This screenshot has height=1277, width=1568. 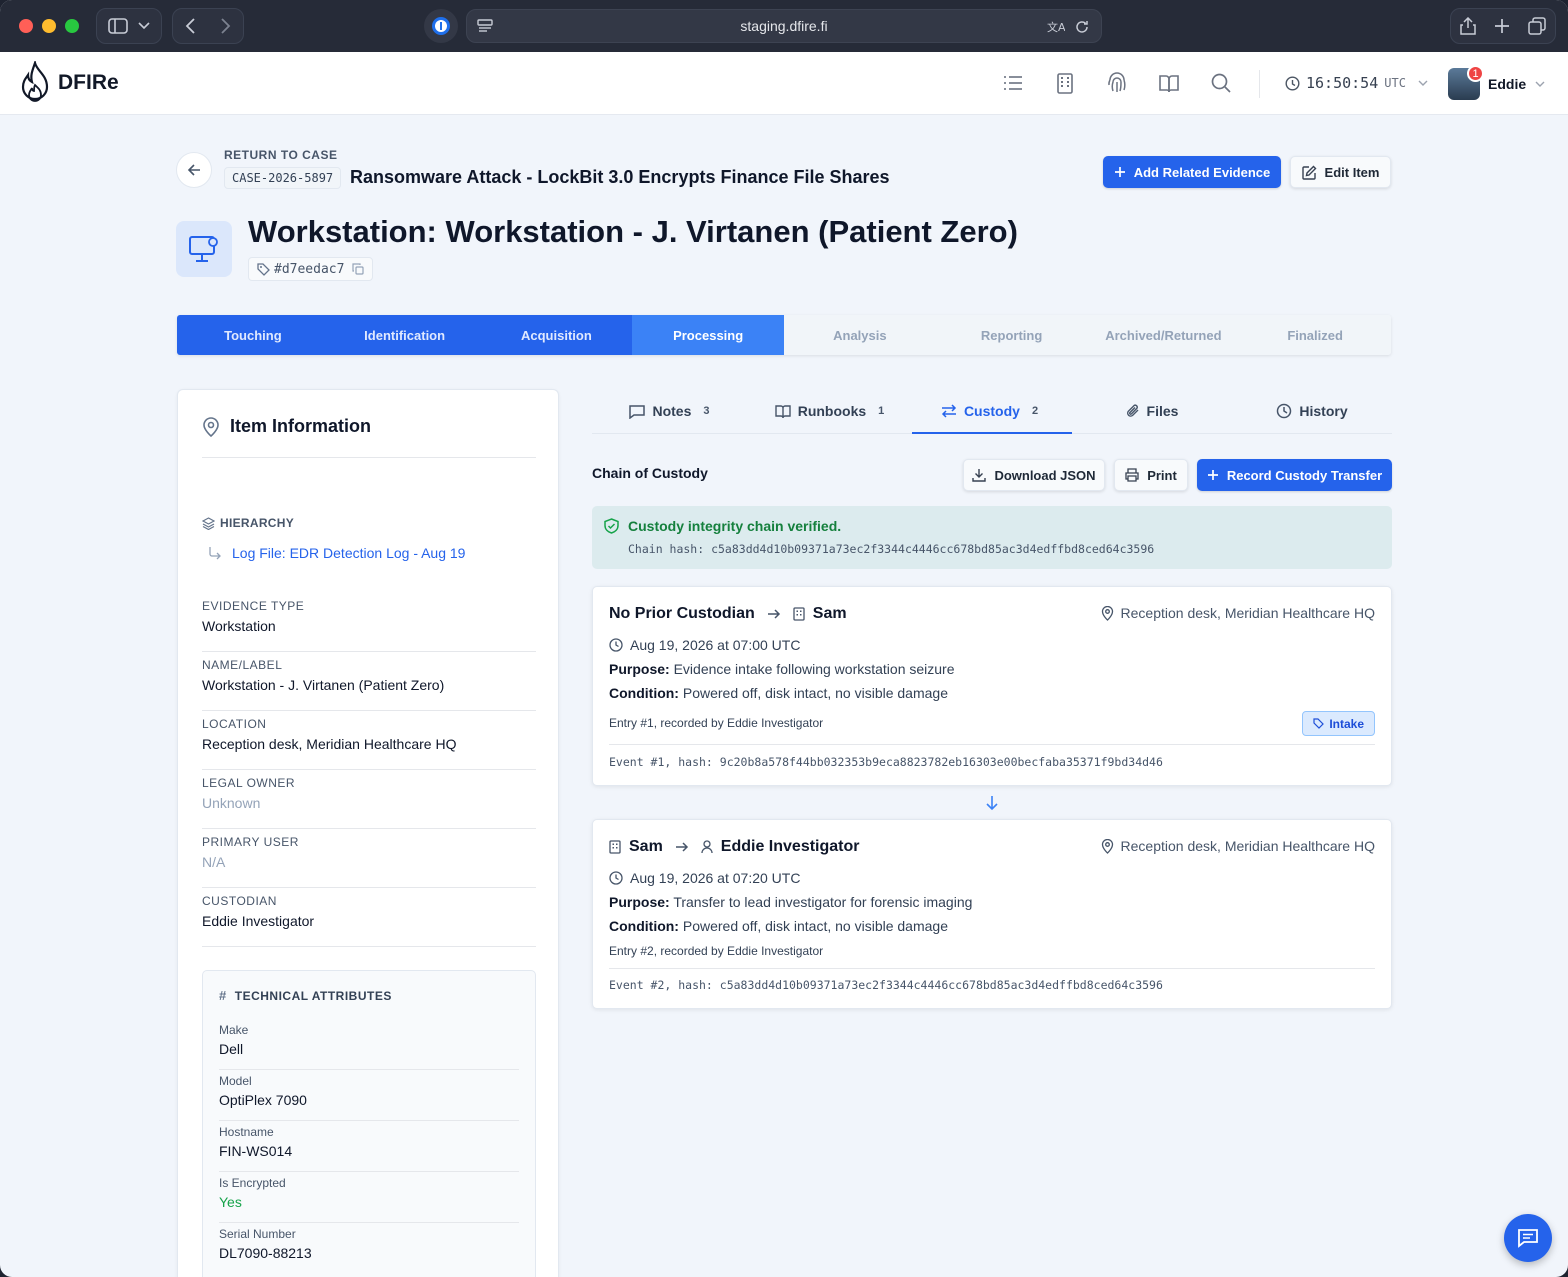 I want to click on fingerprint-icon, so click(x=1117, y=83).